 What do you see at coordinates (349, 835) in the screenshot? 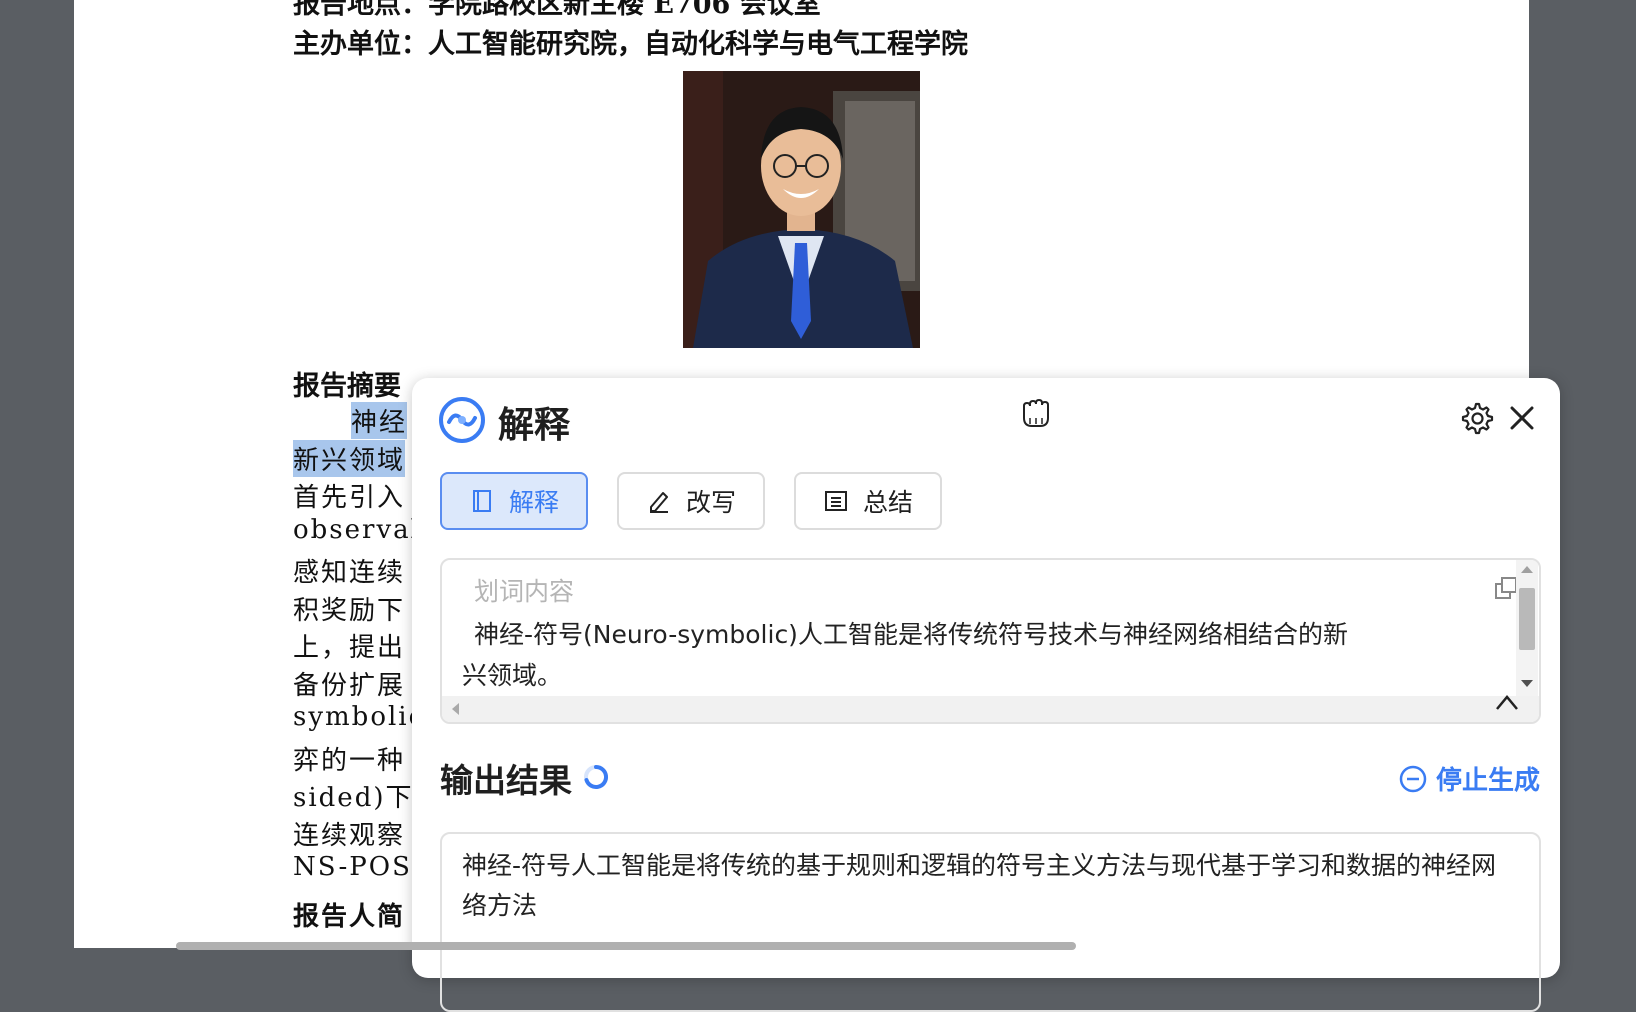
I see `abstract-line: 连续观察` at bounding box center [349, 835].